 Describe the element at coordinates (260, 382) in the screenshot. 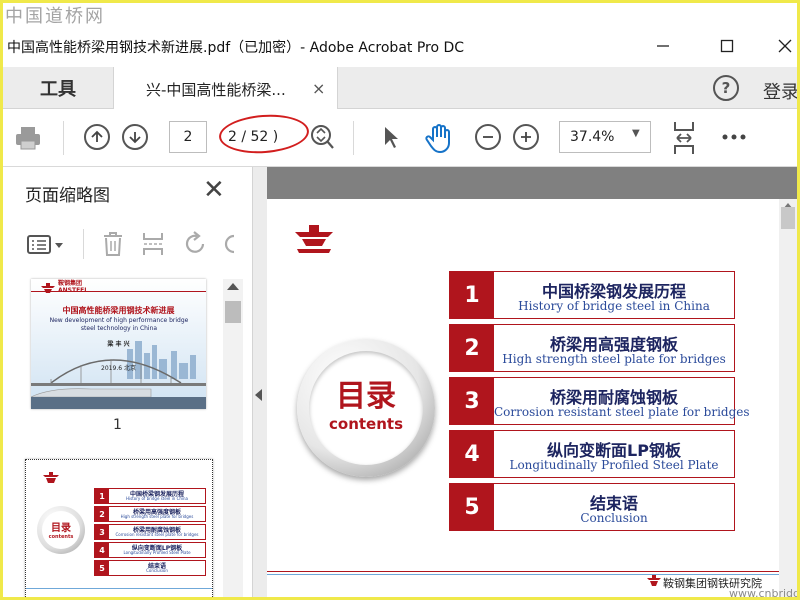

I see `panel-splitter` at that location.